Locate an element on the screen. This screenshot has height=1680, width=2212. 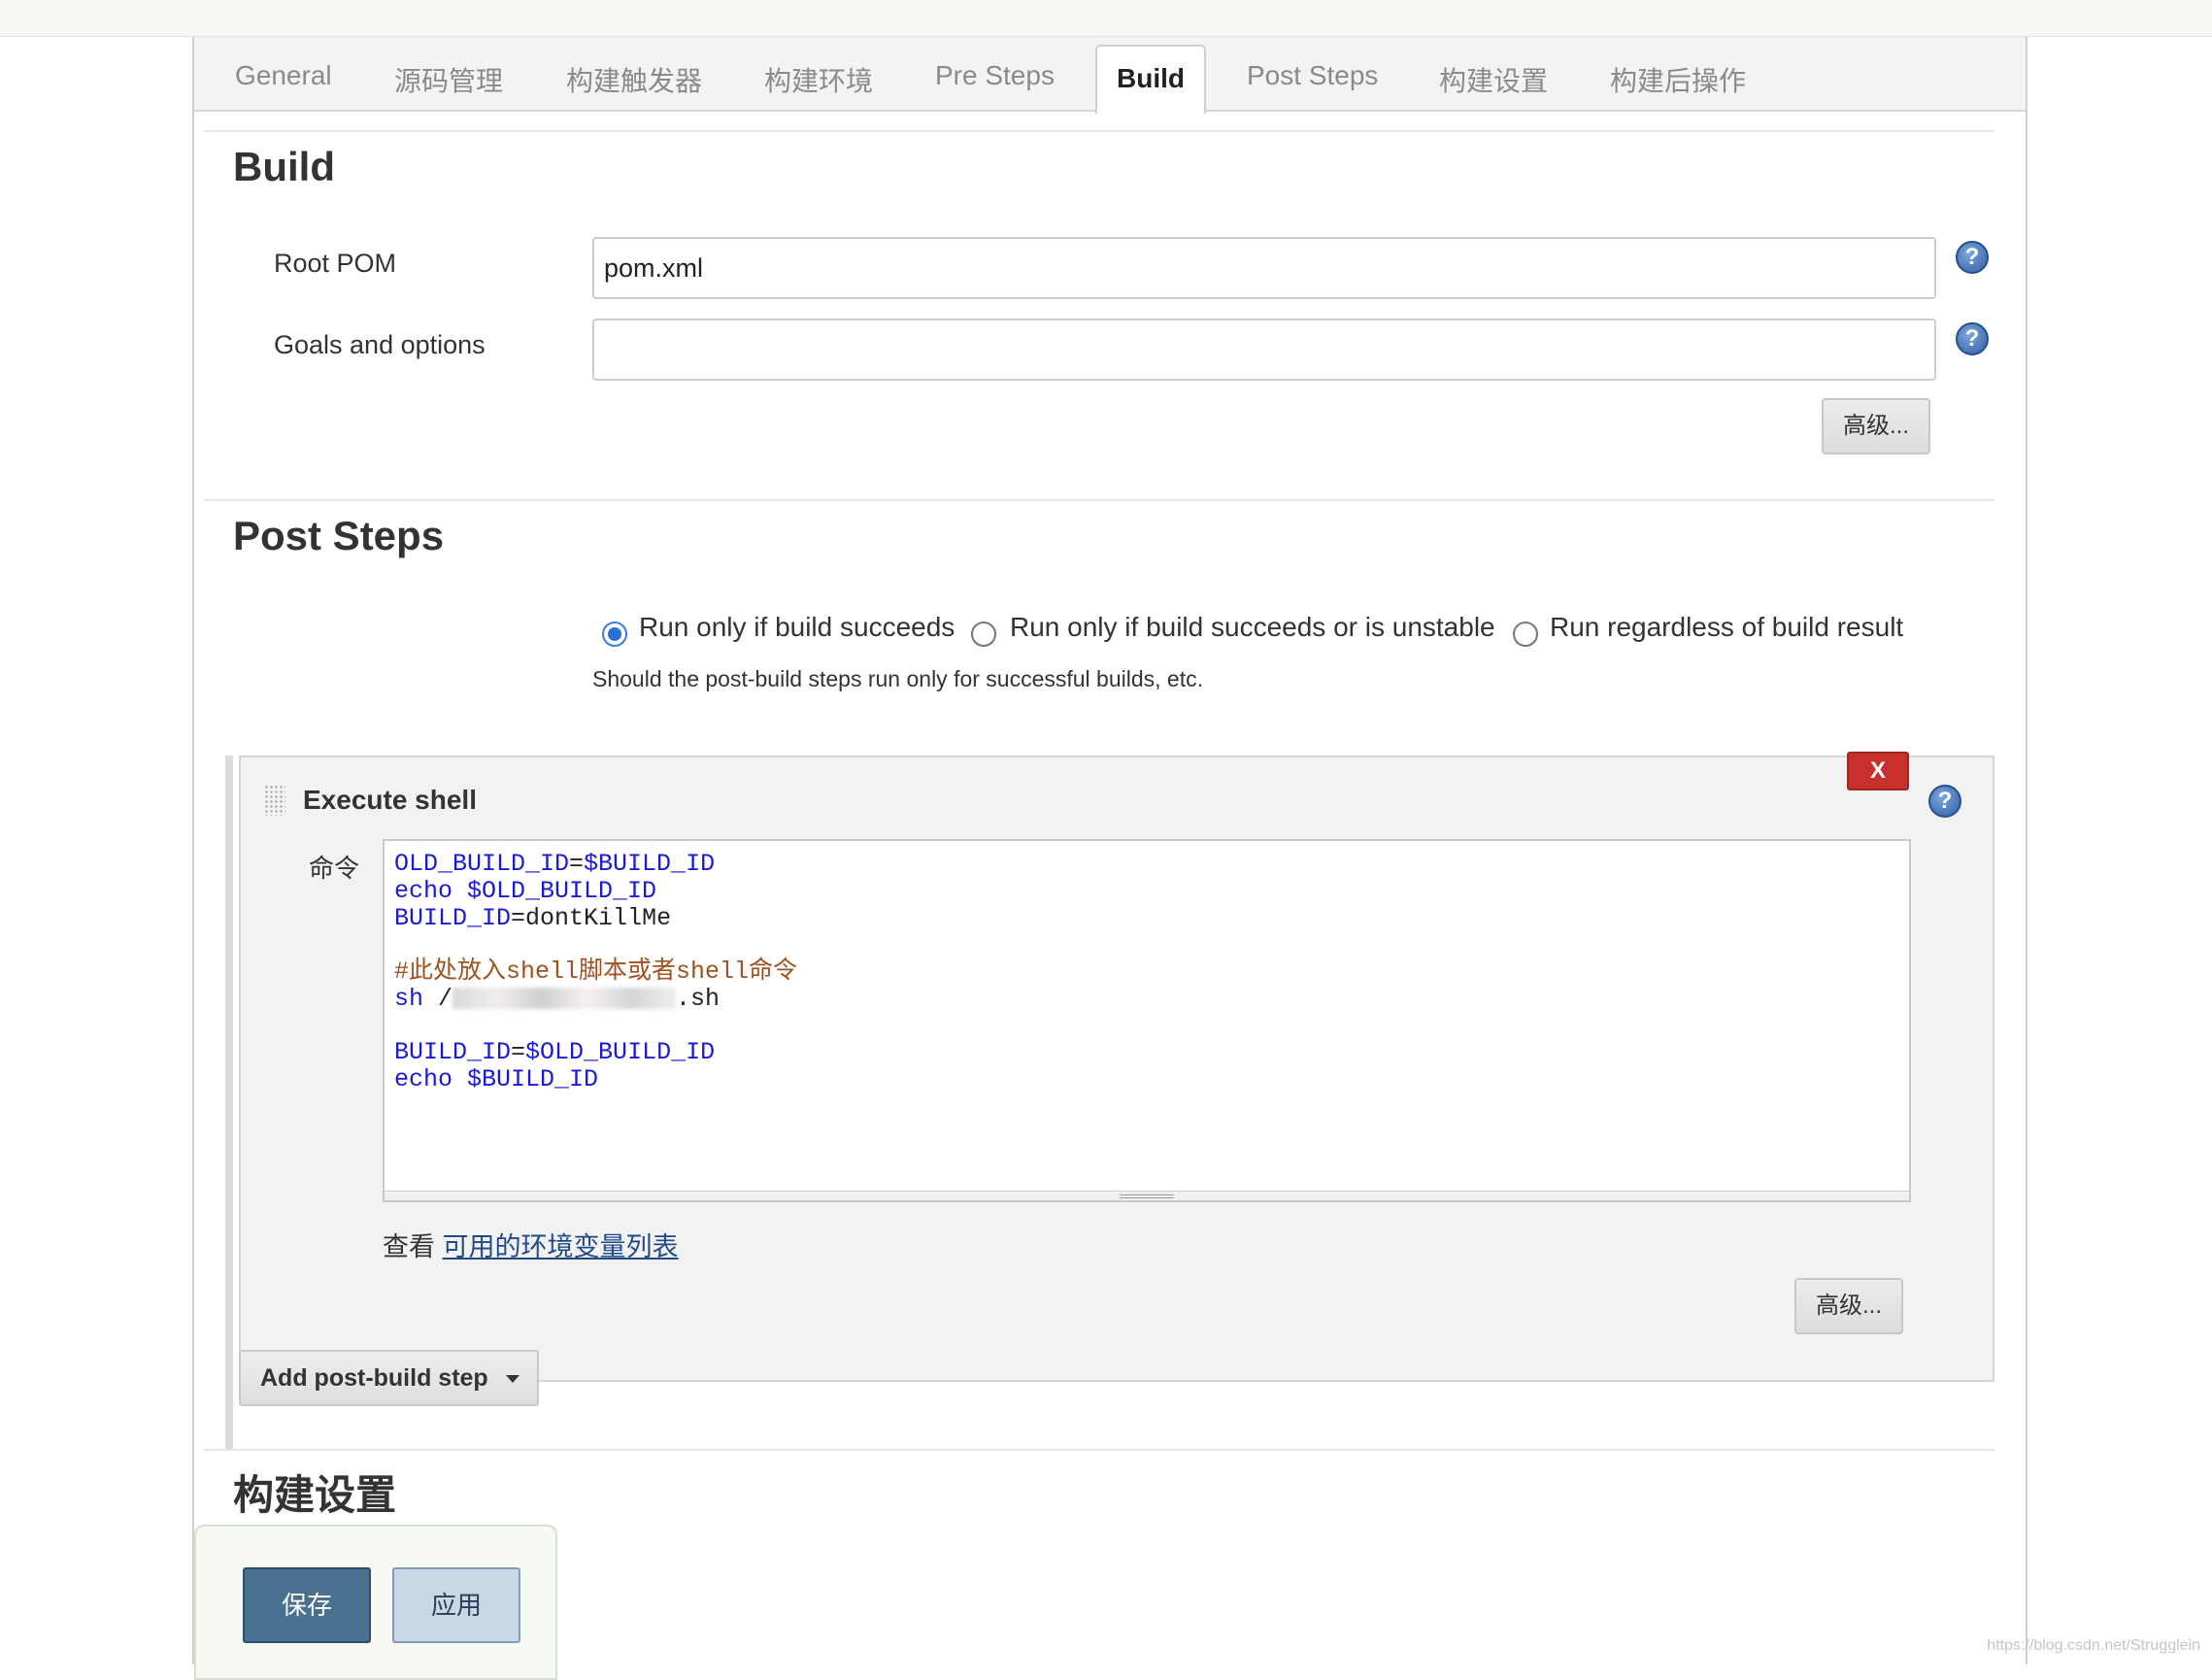
save-button: 保存 is located at coordinates (307, 1605).